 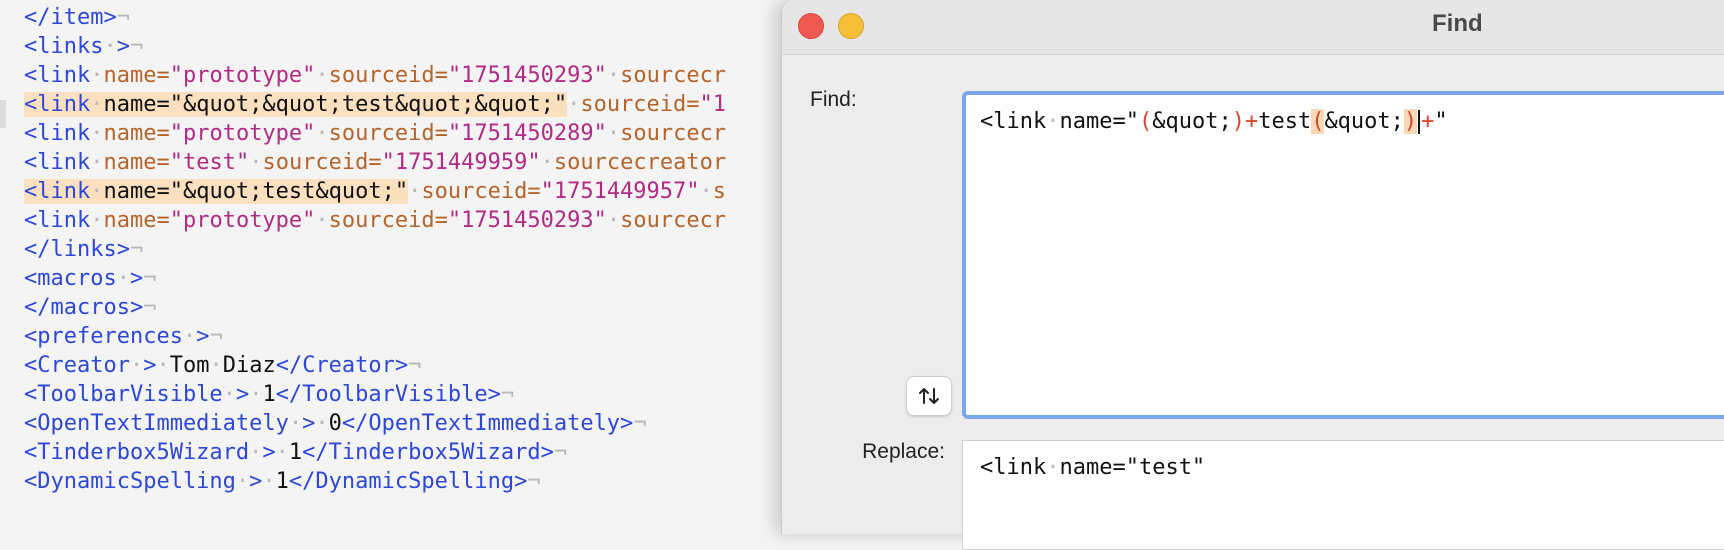 I want to click on code-token: s, so click(x=719, y=191).